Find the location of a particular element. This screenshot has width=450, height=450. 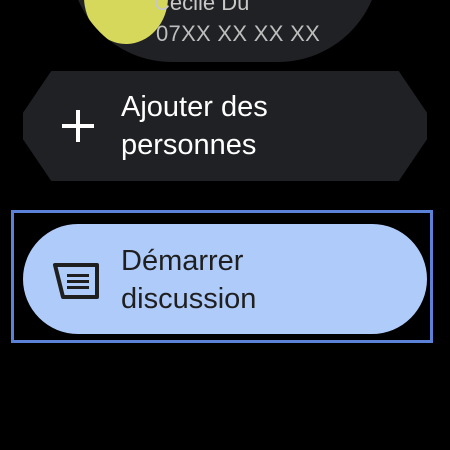

chat-message-icon is located at coordinates (77, 281).